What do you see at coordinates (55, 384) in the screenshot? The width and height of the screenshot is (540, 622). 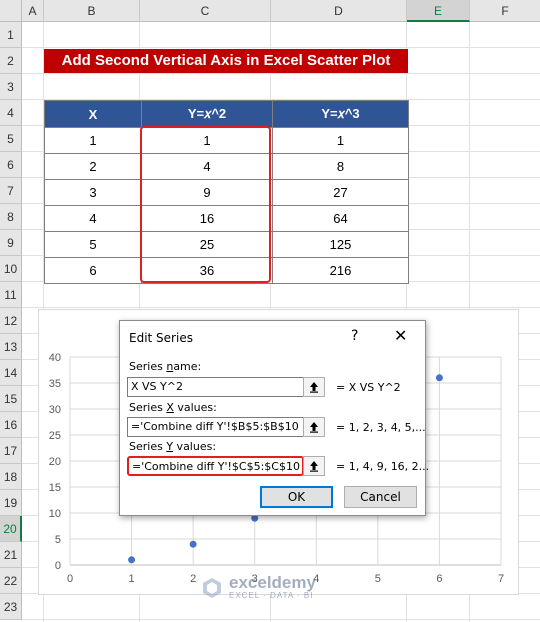 I see `y-tick-label: 35` at bounding box center [55, 384].